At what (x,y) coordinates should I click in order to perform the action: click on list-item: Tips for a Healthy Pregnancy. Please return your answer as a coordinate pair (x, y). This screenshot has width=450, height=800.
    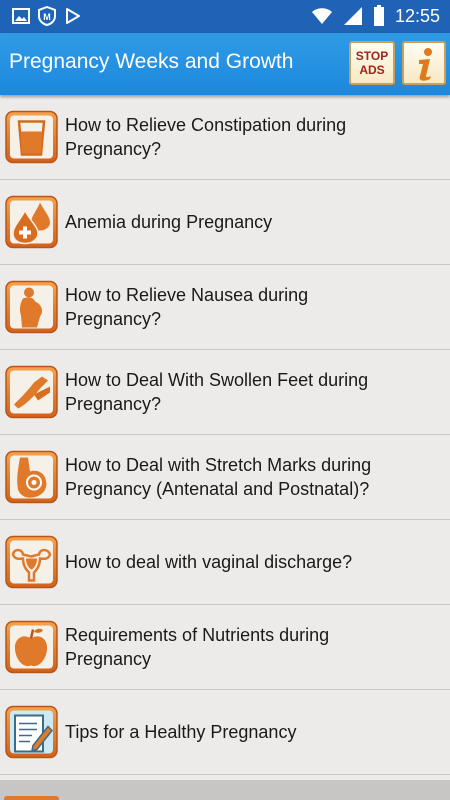
    Looking at the image, I should click on (225, 732).